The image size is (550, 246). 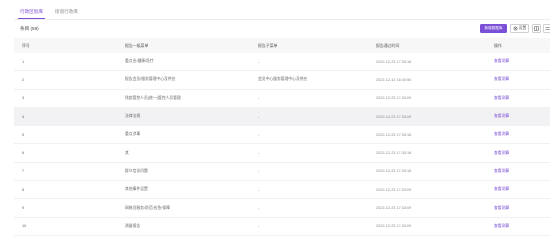 I want to click on row-index: 1, so click(x=23, y=61).